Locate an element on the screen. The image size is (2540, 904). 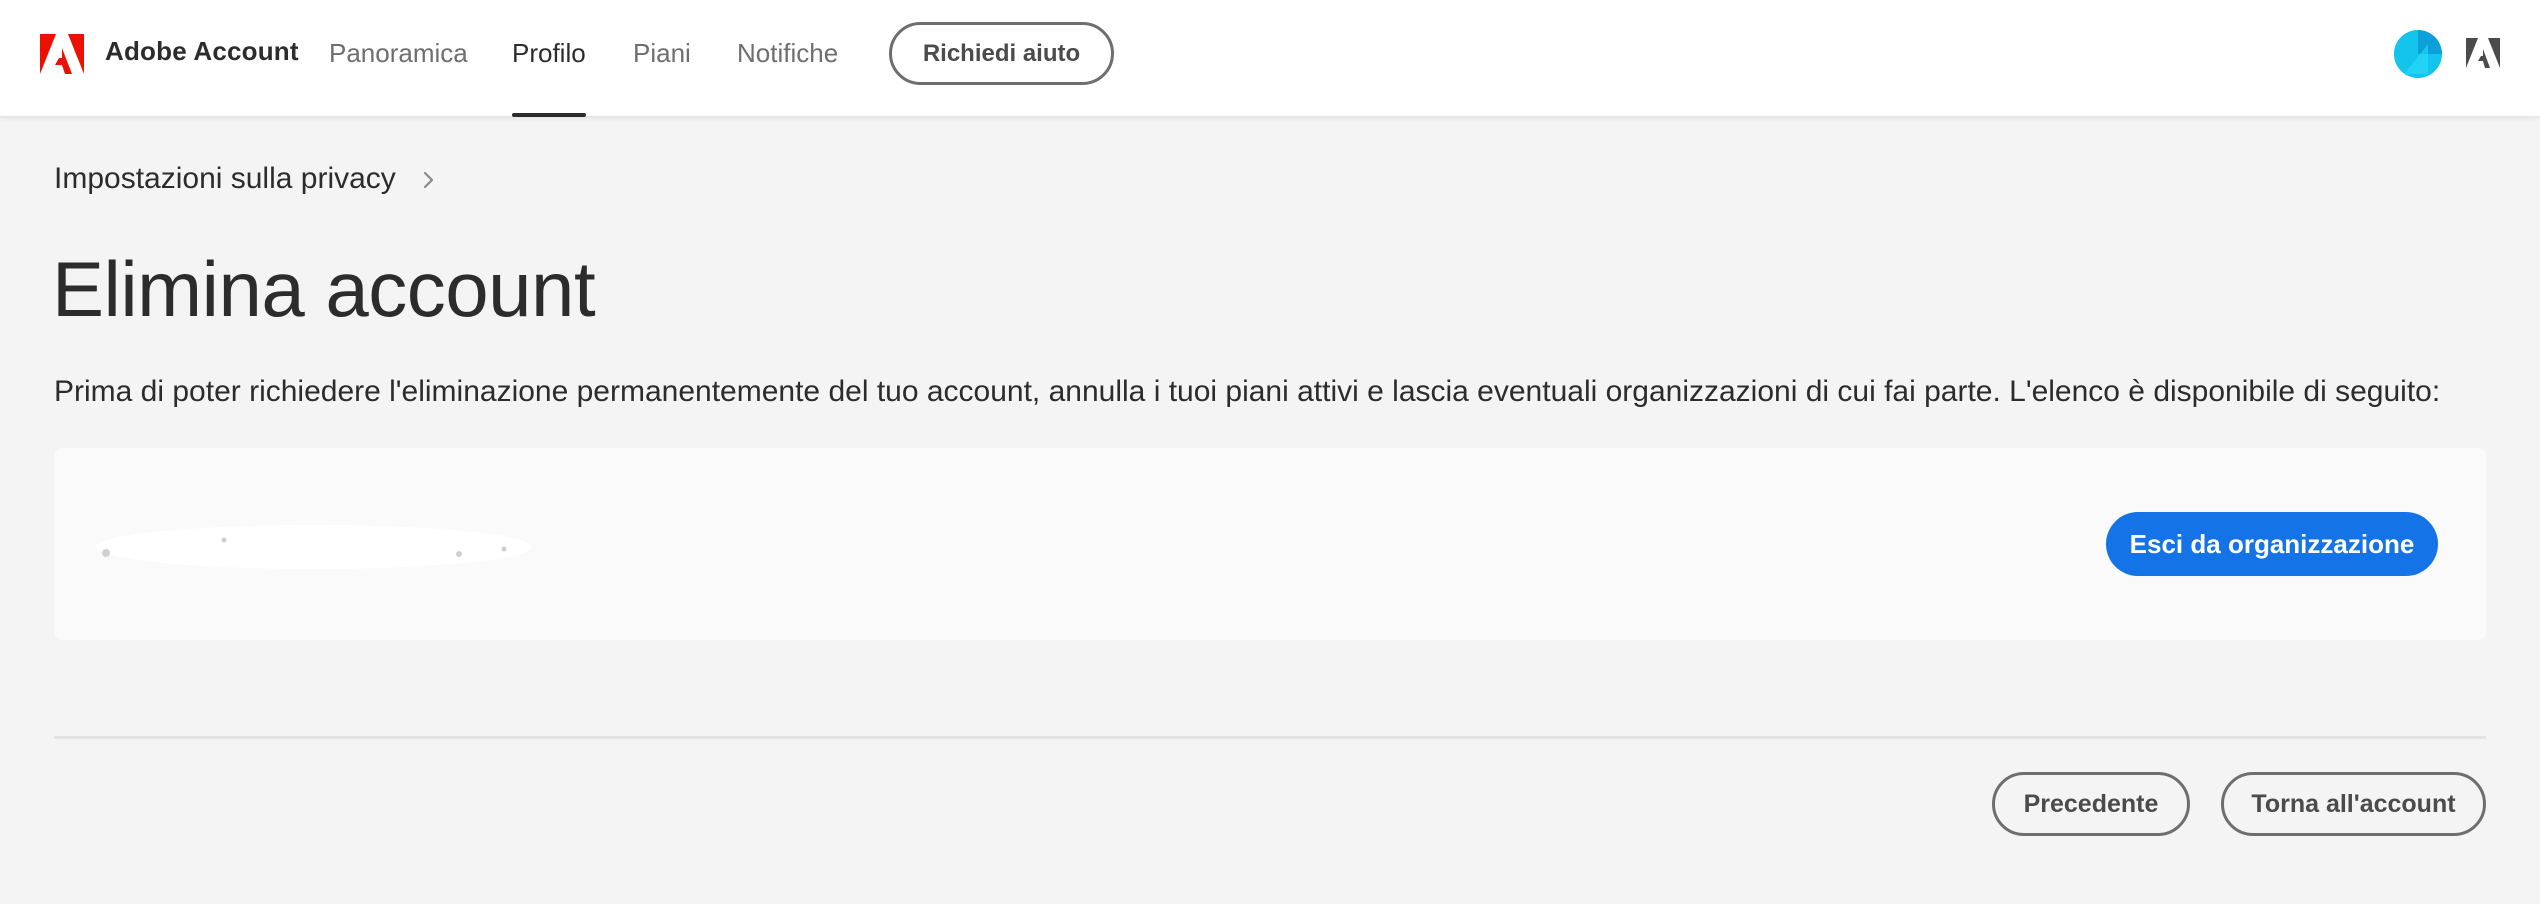
request-help-button: Richiedi aiuto is located at coordinates (1001, 53).